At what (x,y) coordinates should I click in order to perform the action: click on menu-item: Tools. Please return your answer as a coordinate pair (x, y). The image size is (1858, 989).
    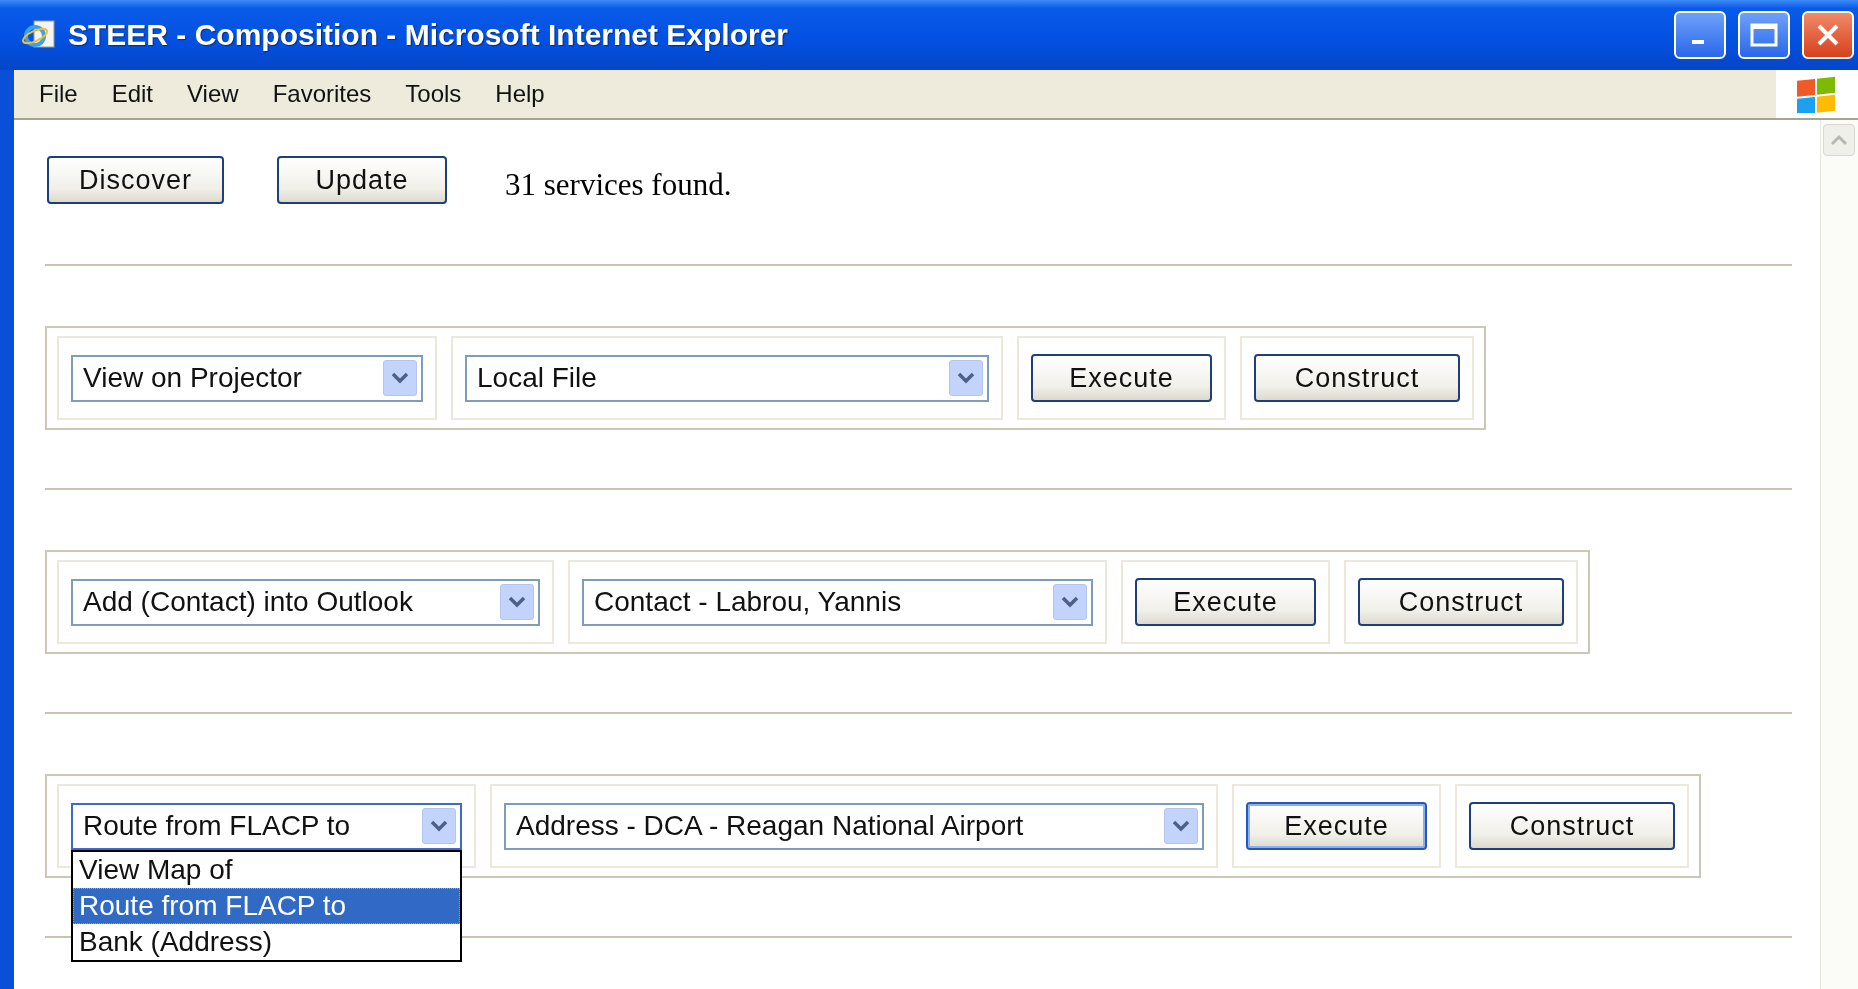
    Looking at the image, I should click on (433, 94).